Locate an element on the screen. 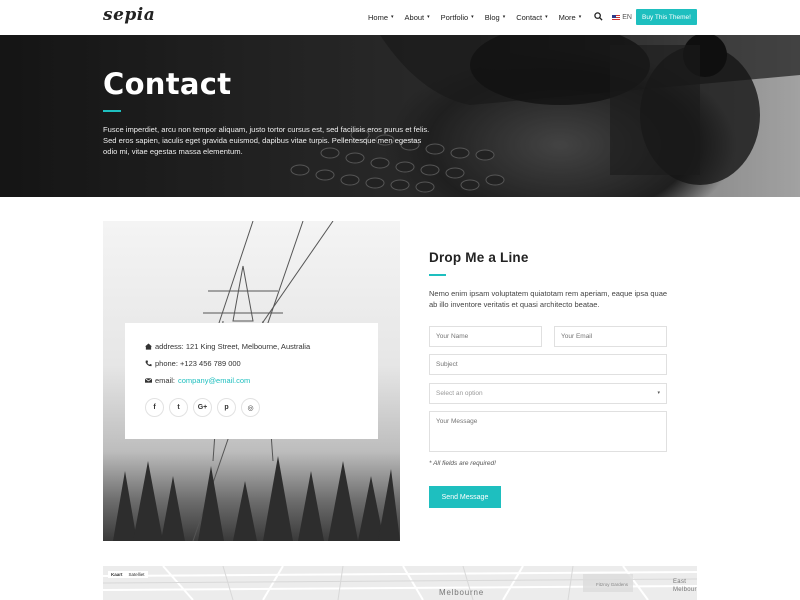  nav-item-contact: Contact ▾ is located at coordinates (531, 17).